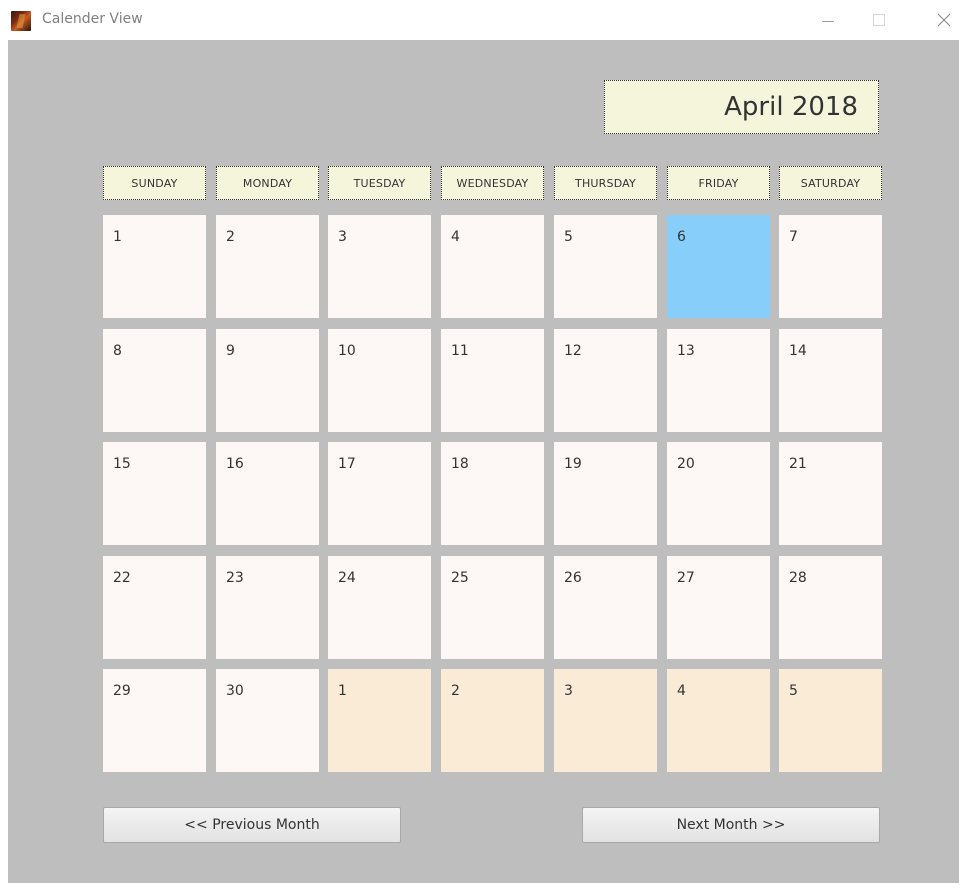 The image size is (967, 890). I want to click on day-cell: 14, so click(830, 380).